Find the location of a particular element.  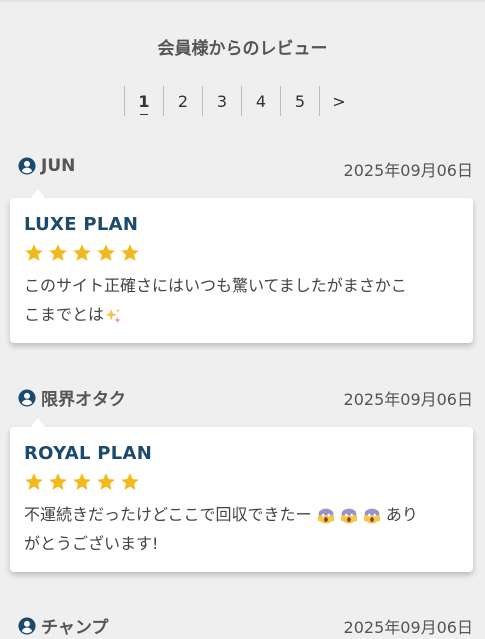

reviewer-name: 限界オタク is located at coordinates (83, 400).